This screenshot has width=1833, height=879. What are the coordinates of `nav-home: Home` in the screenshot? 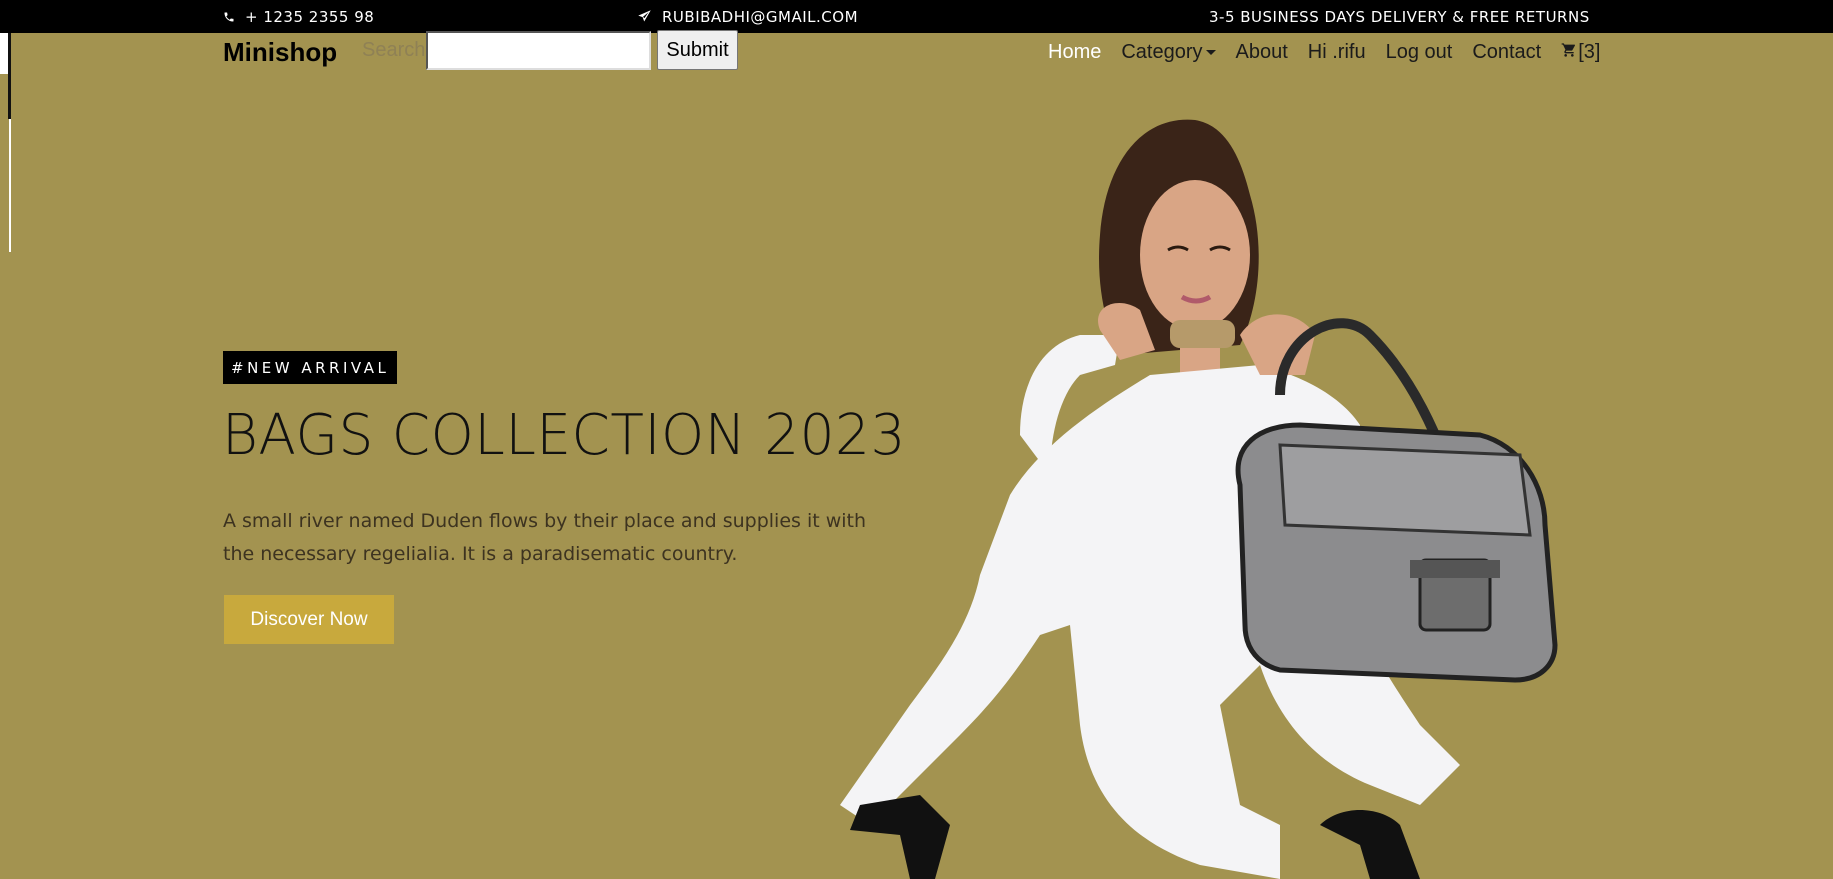 It's located at (1074, 52).